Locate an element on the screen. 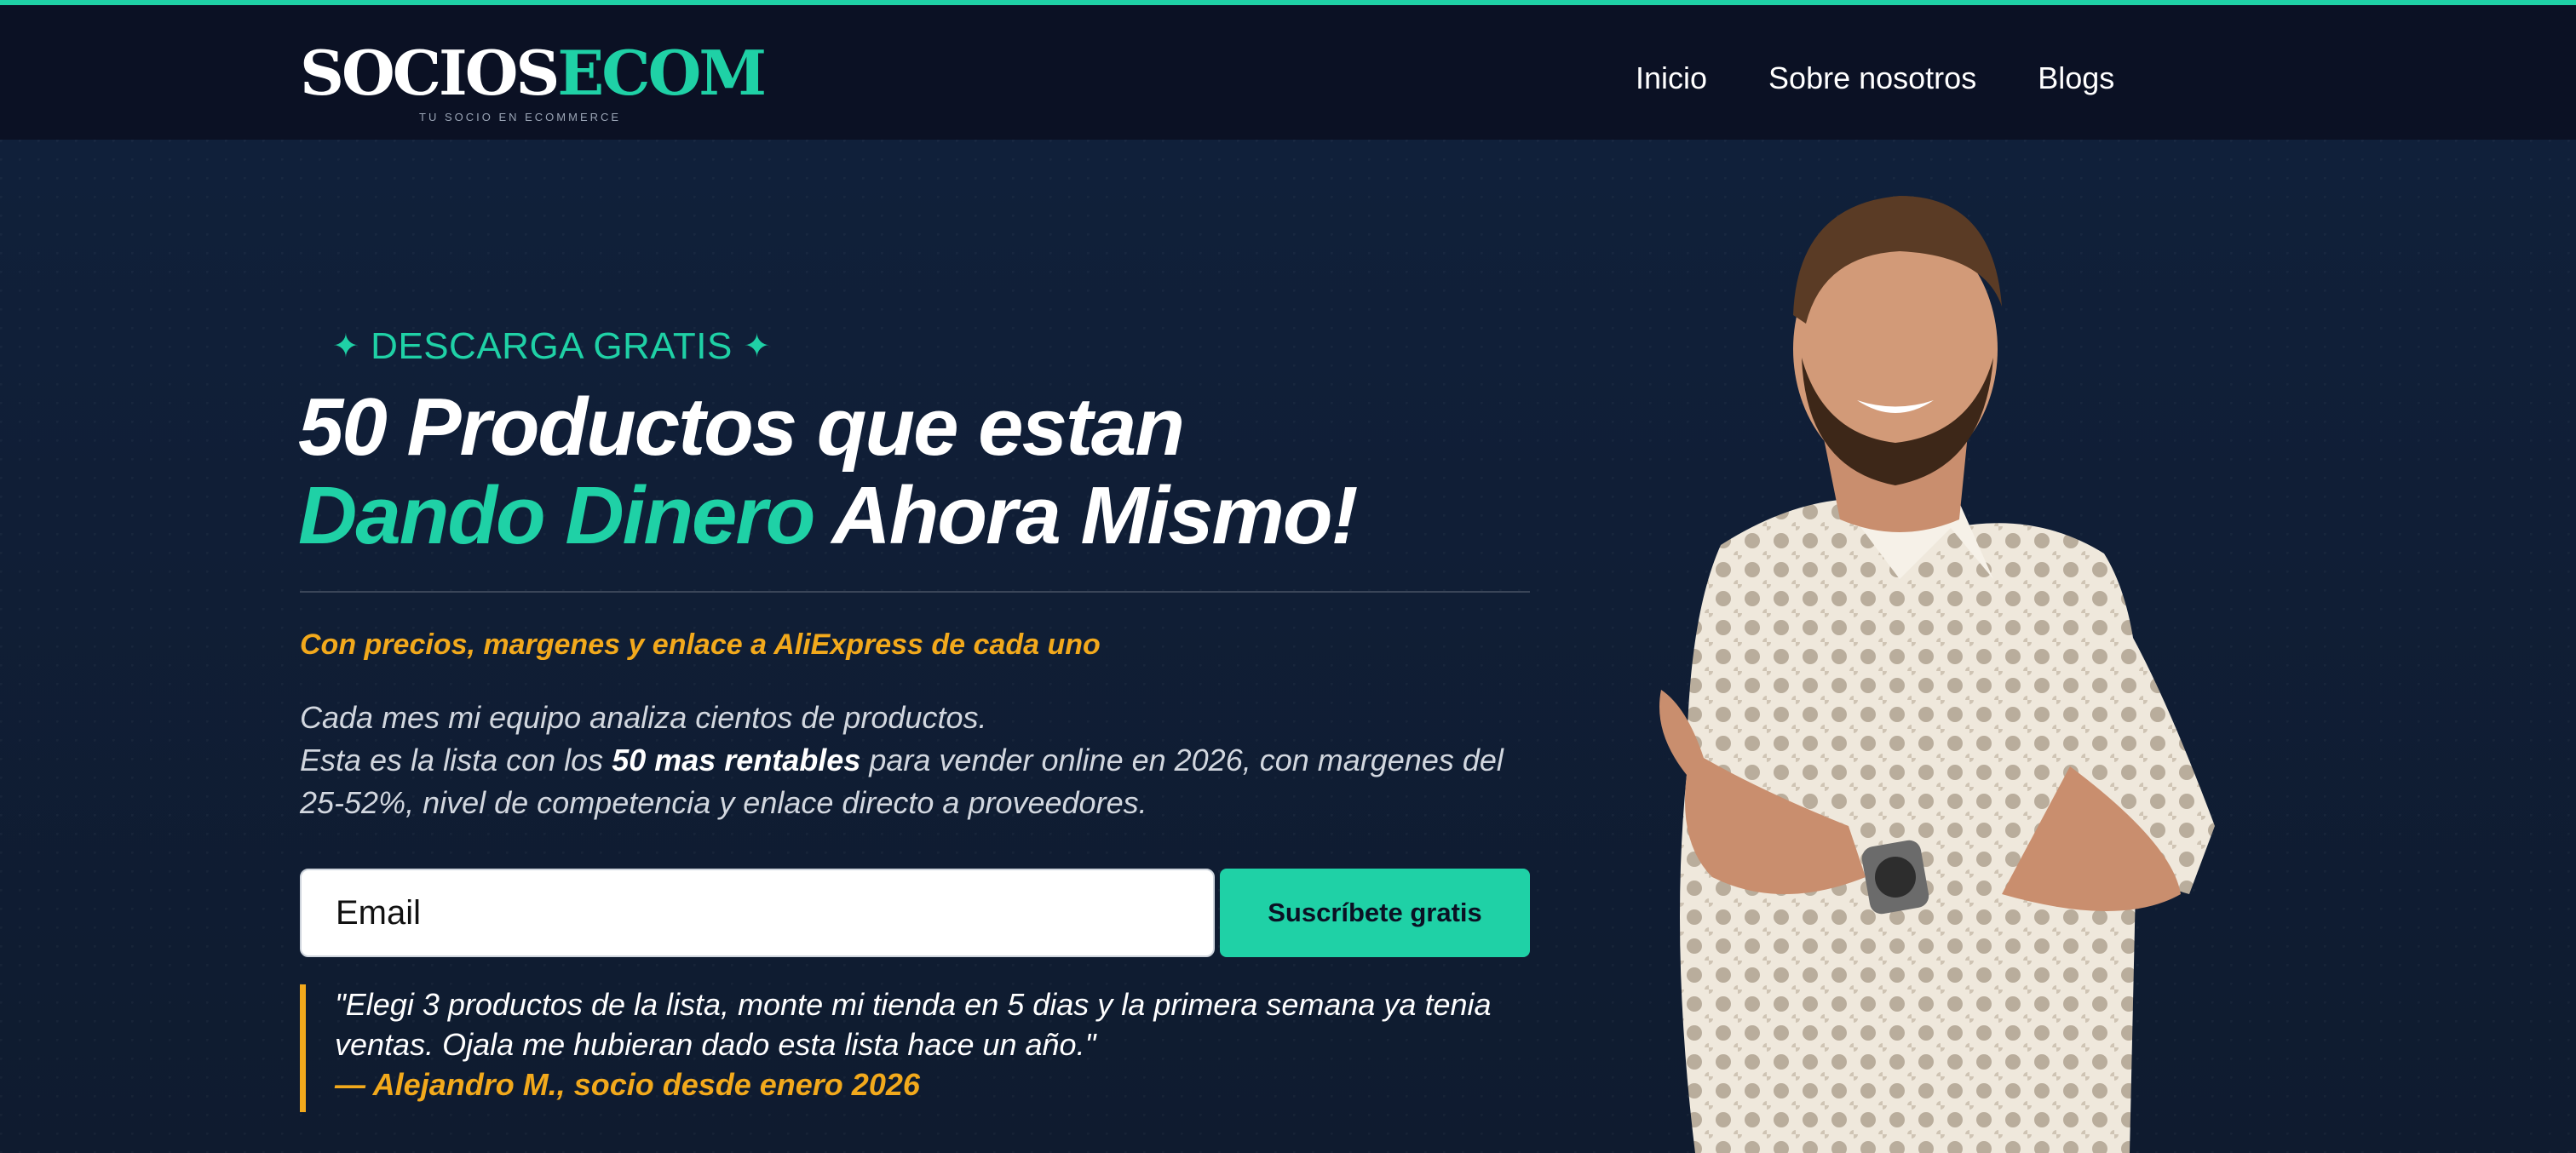 This screenshot has height=1153, width=2576. headline-line-1: 50 Productos que estan is located at coordinates (742, 427).